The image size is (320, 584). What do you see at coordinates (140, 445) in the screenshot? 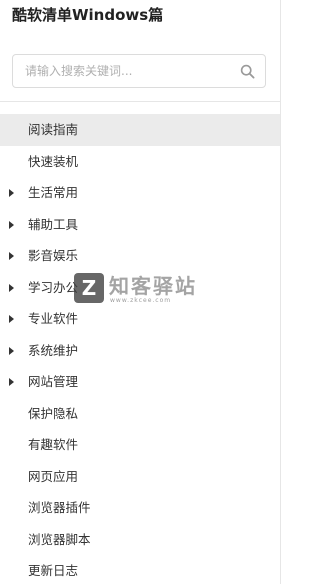
I see `sidebar-item: 有趣软件` at bounding box center [140, 445].